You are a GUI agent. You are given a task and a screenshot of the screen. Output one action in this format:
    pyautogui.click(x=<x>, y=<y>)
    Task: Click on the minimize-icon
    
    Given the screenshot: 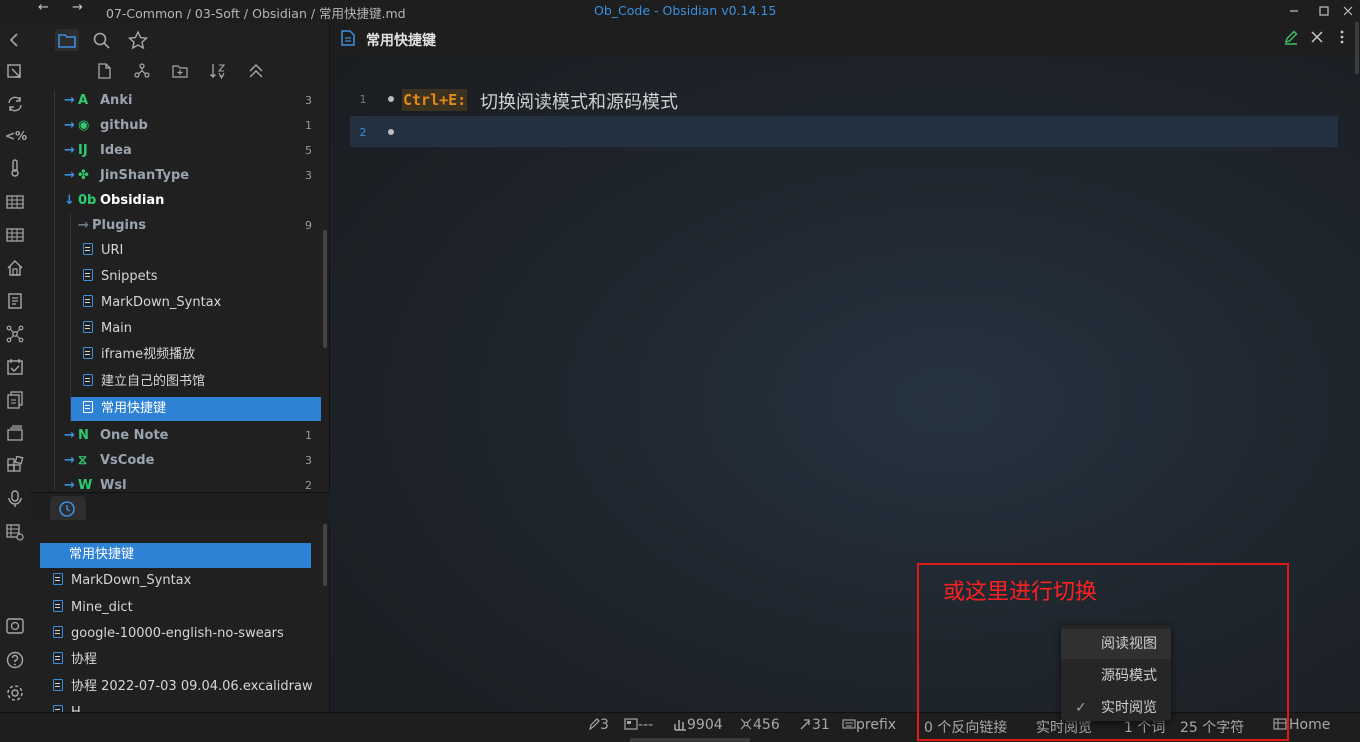 What is the action you would take?
    pyautogui.click(x=1294, y=11)
    